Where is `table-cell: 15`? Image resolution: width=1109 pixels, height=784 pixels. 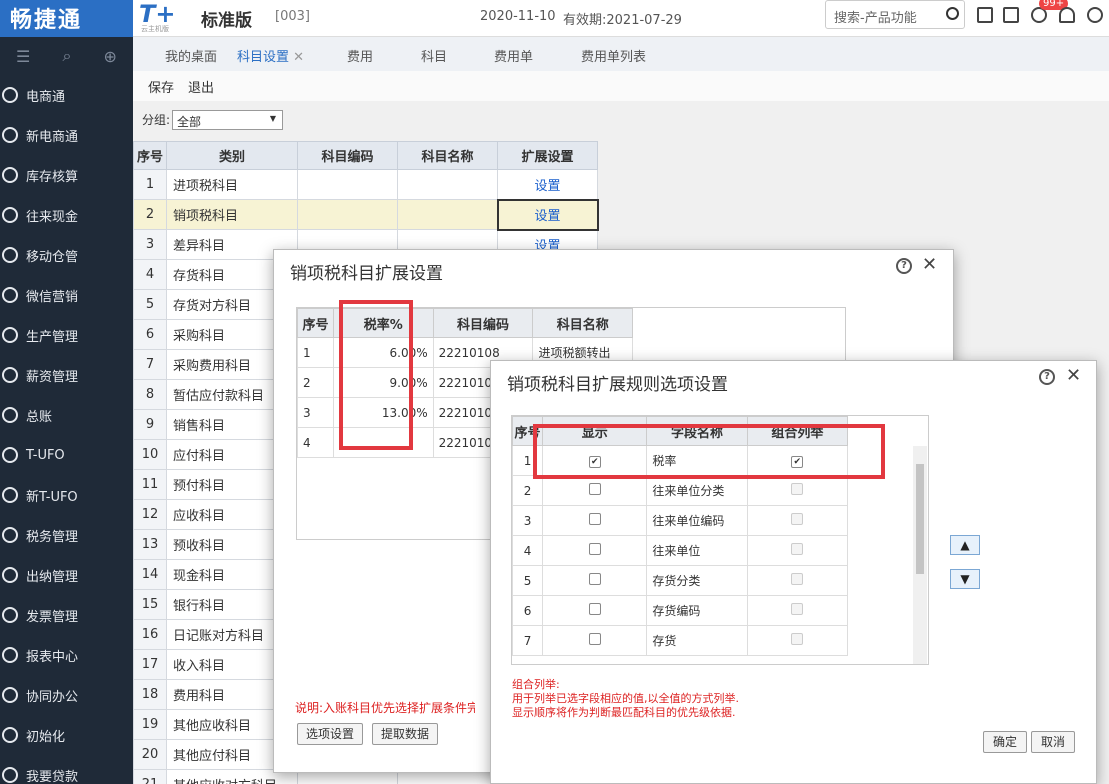 table-cell: 15 is located at coordinates (150, 604).